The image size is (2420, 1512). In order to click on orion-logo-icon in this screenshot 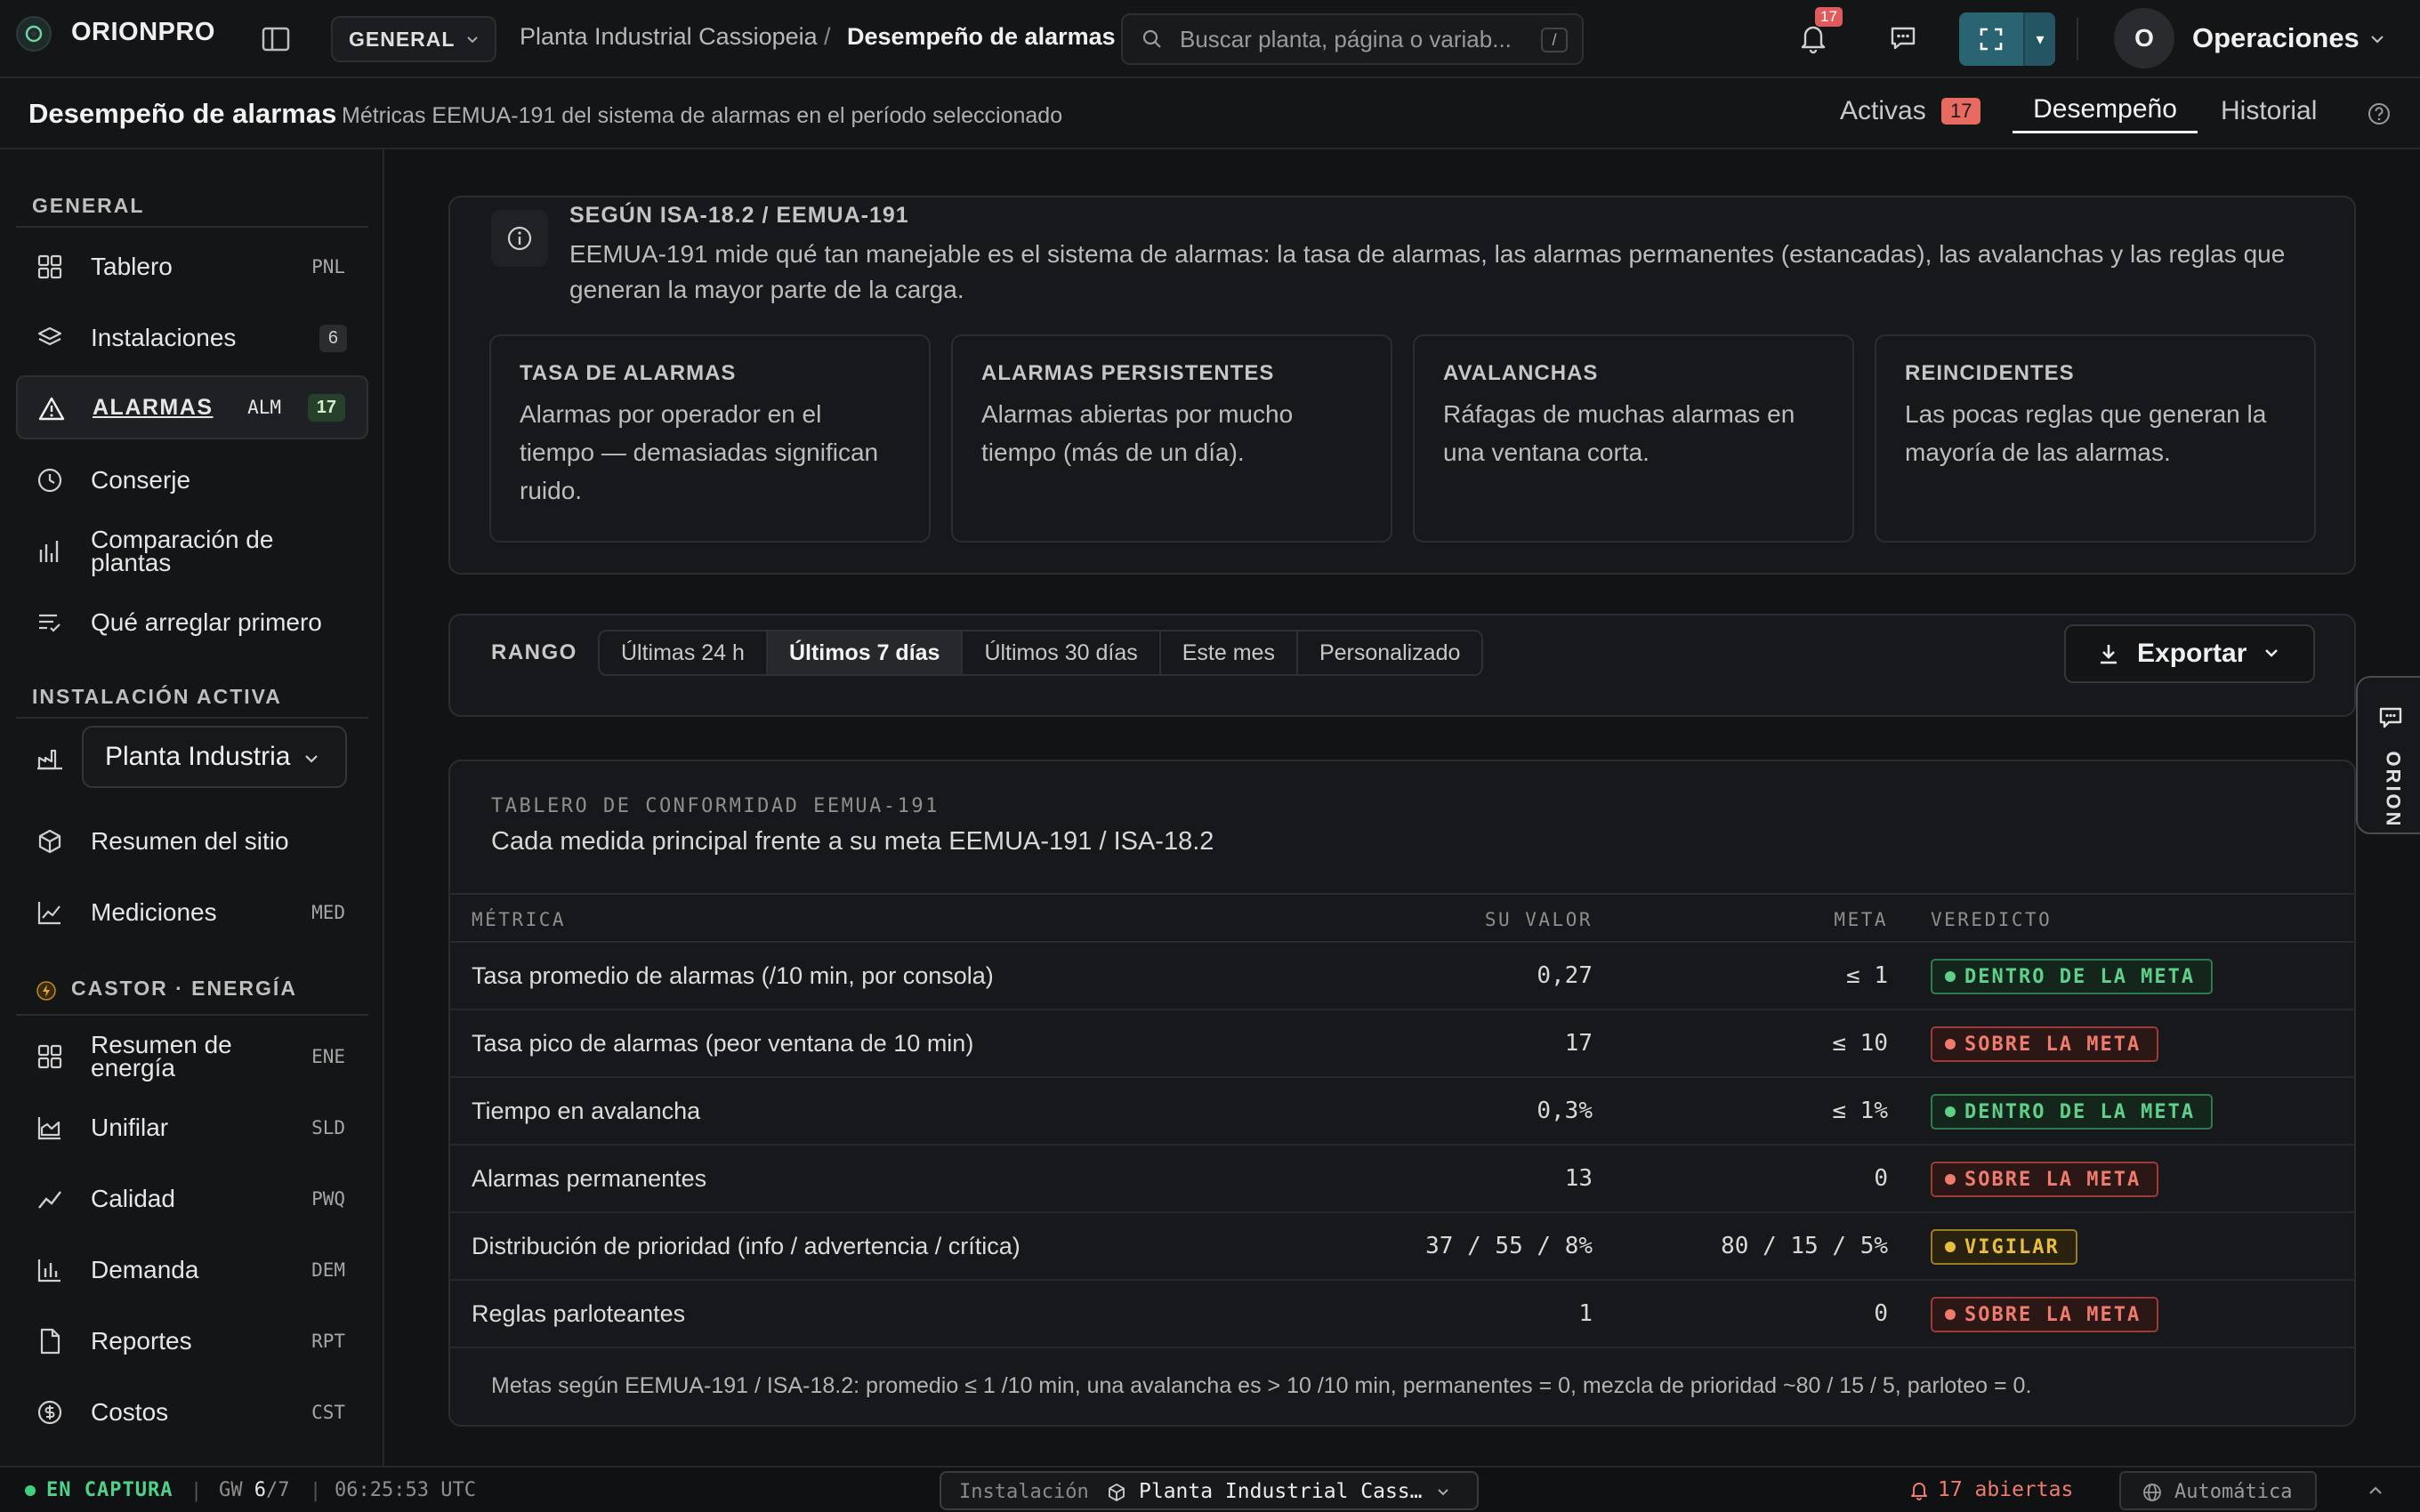, I will do `click(34, 34)`.